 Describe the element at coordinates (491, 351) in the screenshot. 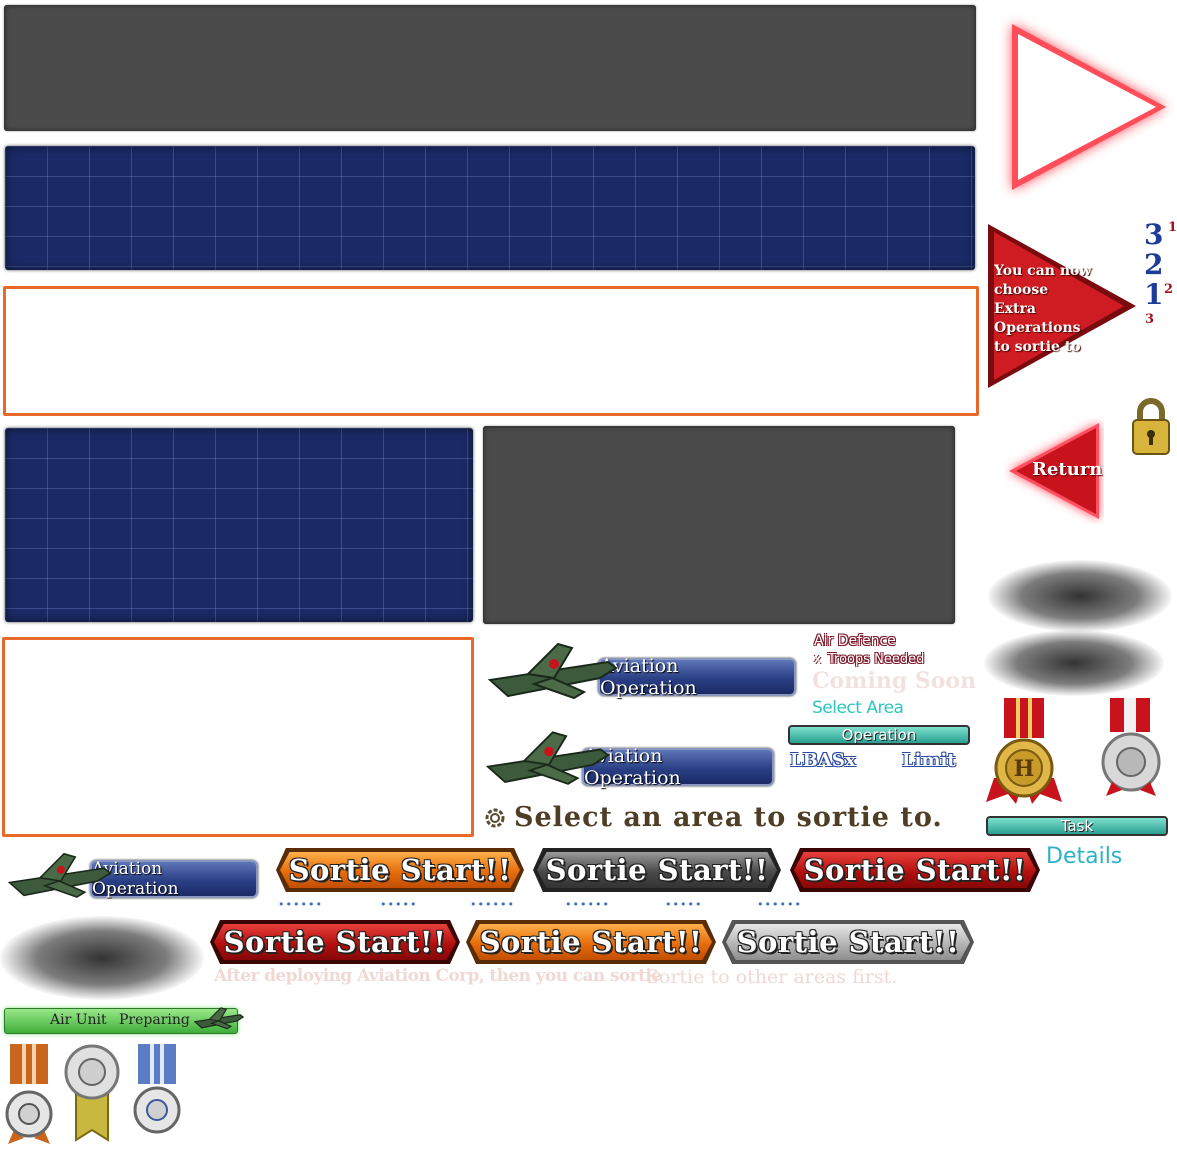

I see `panel-outline-wide` at that location.